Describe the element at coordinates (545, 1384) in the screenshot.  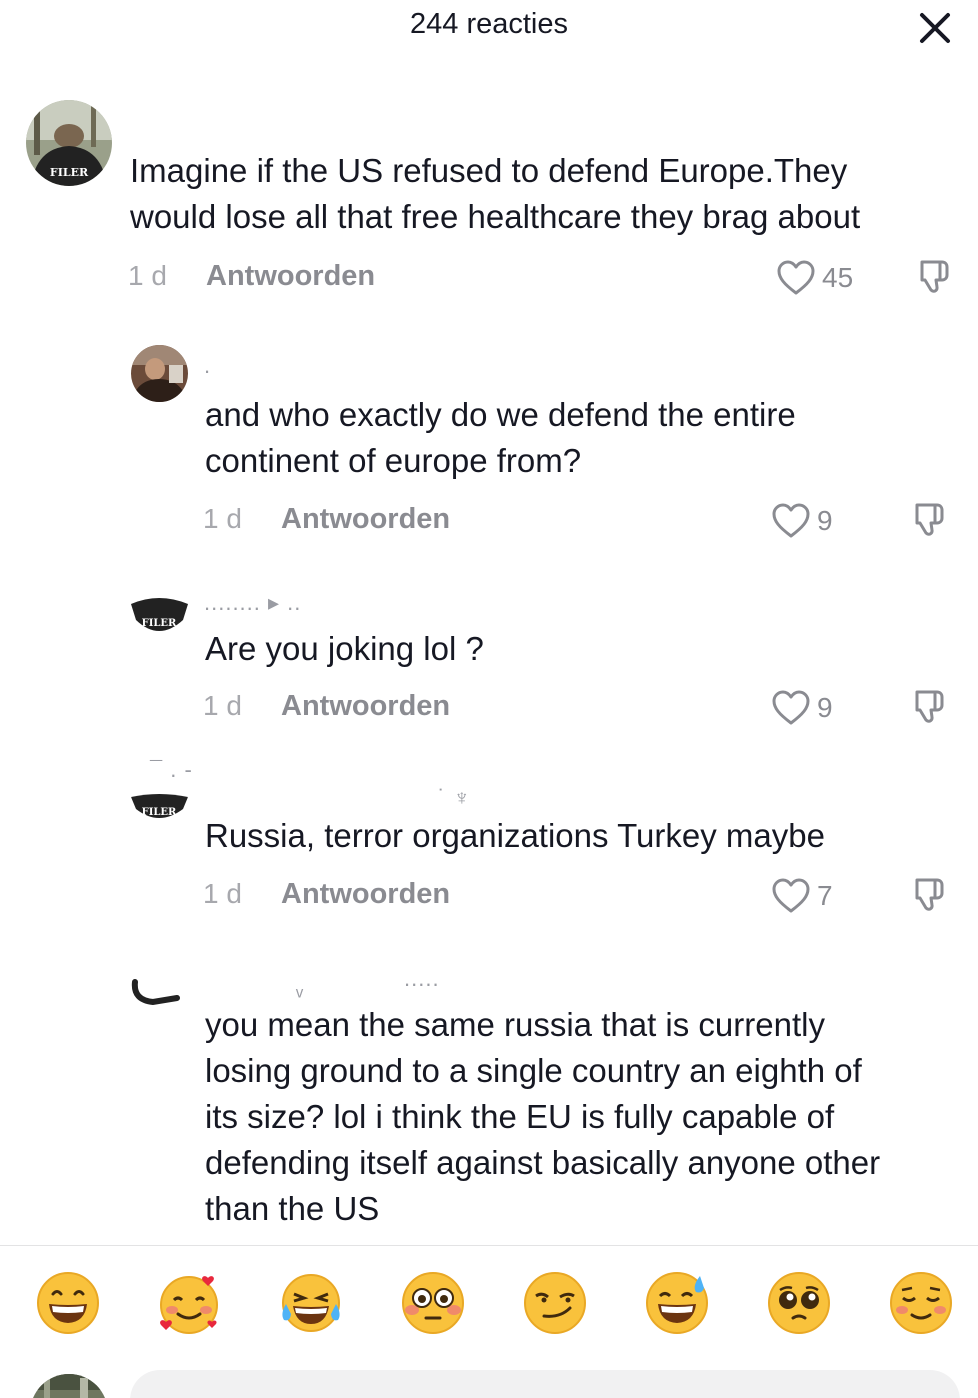
I see `comment-input` at that location.